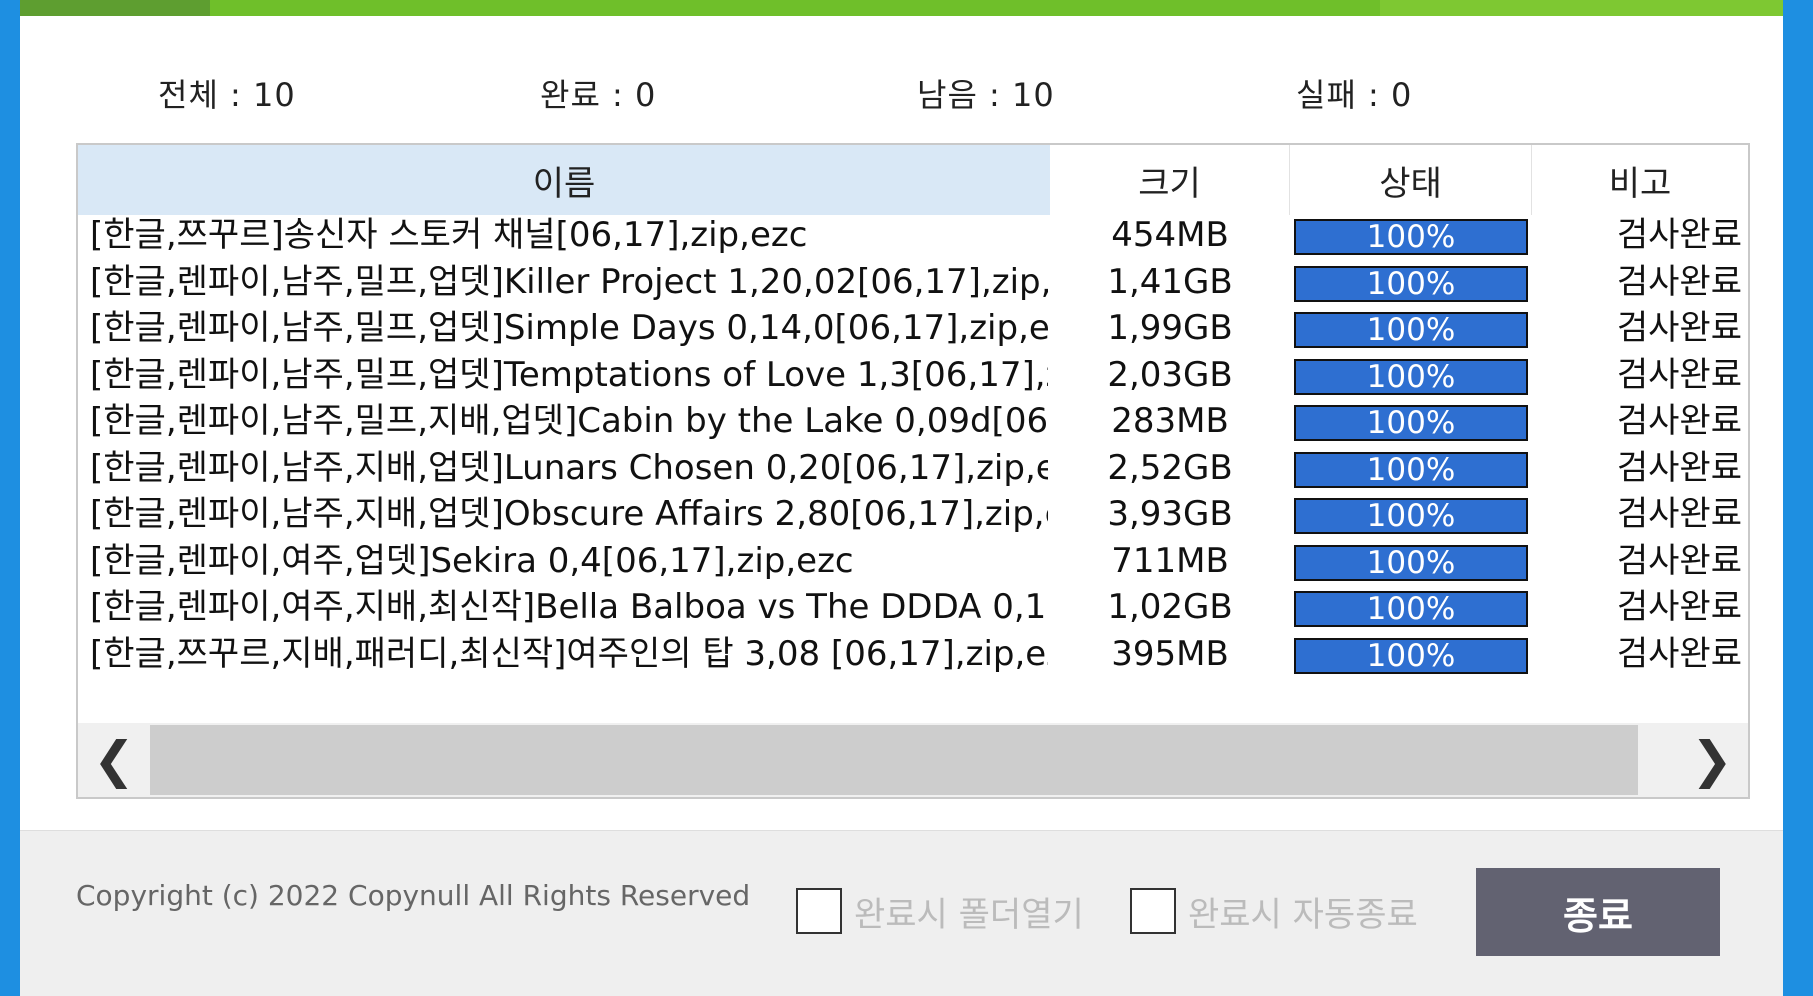 This screenshot has width=1813, height=996. I want to click on auto-exit-checkbox-group: 완료시 자동종료, so click(1274, 911).